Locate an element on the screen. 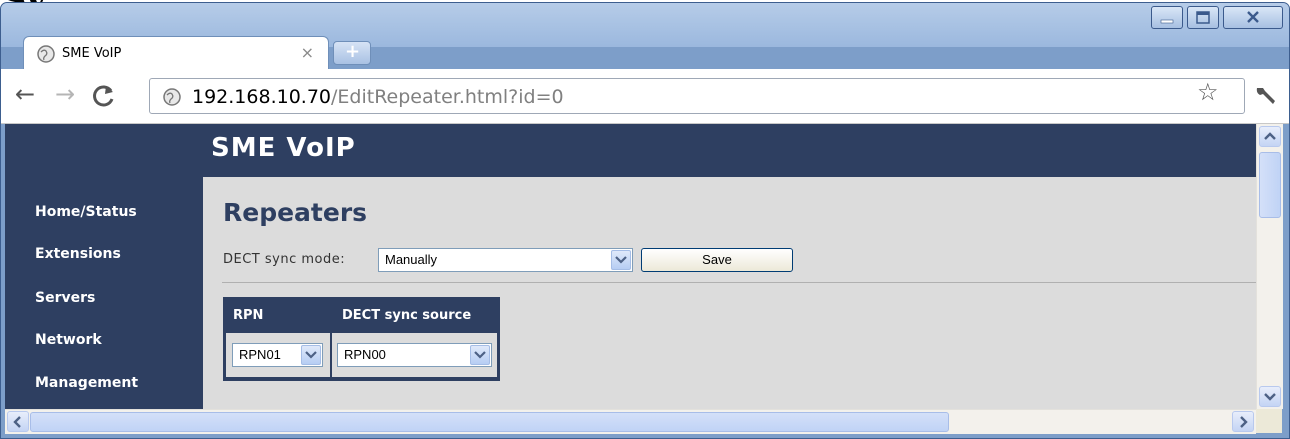 Image resolution: width=1290 pixels, height=439 pixels. address-bar: 192.168.10.70/EditRepeater.html?id=0 is located at coordinates (697, 96).